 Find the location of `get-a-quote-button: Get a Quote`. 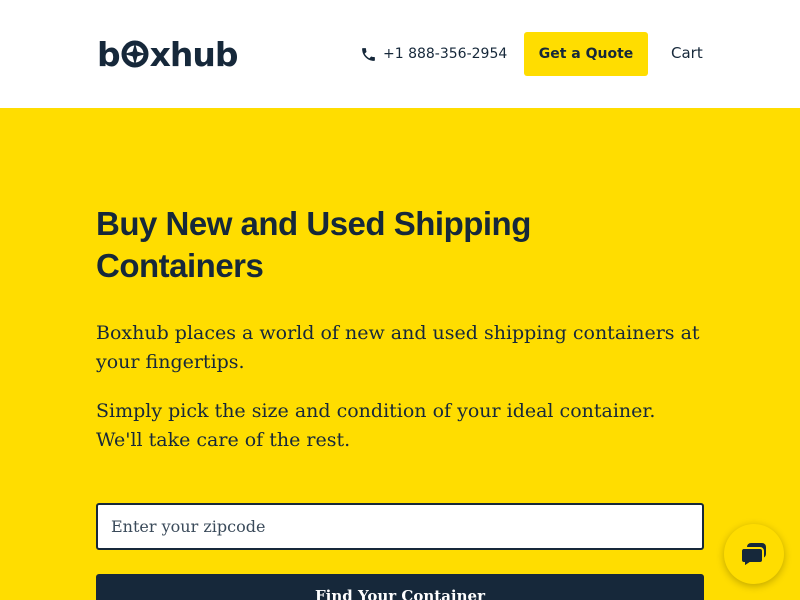

get-a-quote-button: Get a Quote is located at coordinates (586, 54).